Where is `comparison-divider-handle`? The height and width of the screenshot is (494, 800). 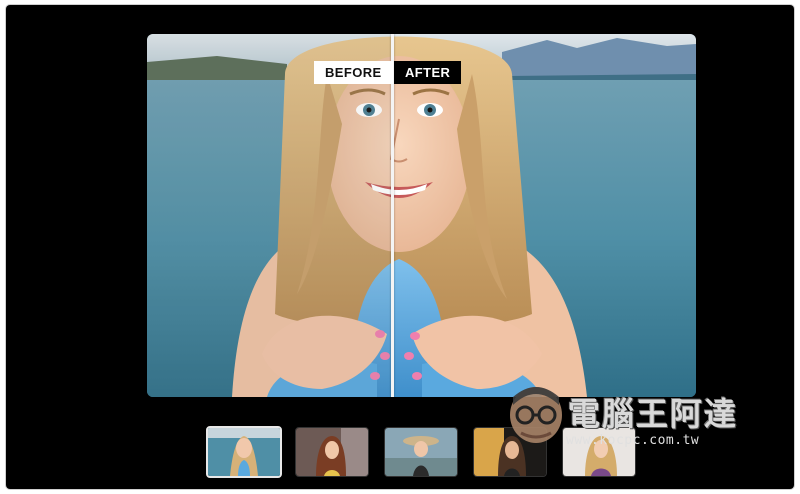 comparison-divider-handle is located at coordinates (392, 215).